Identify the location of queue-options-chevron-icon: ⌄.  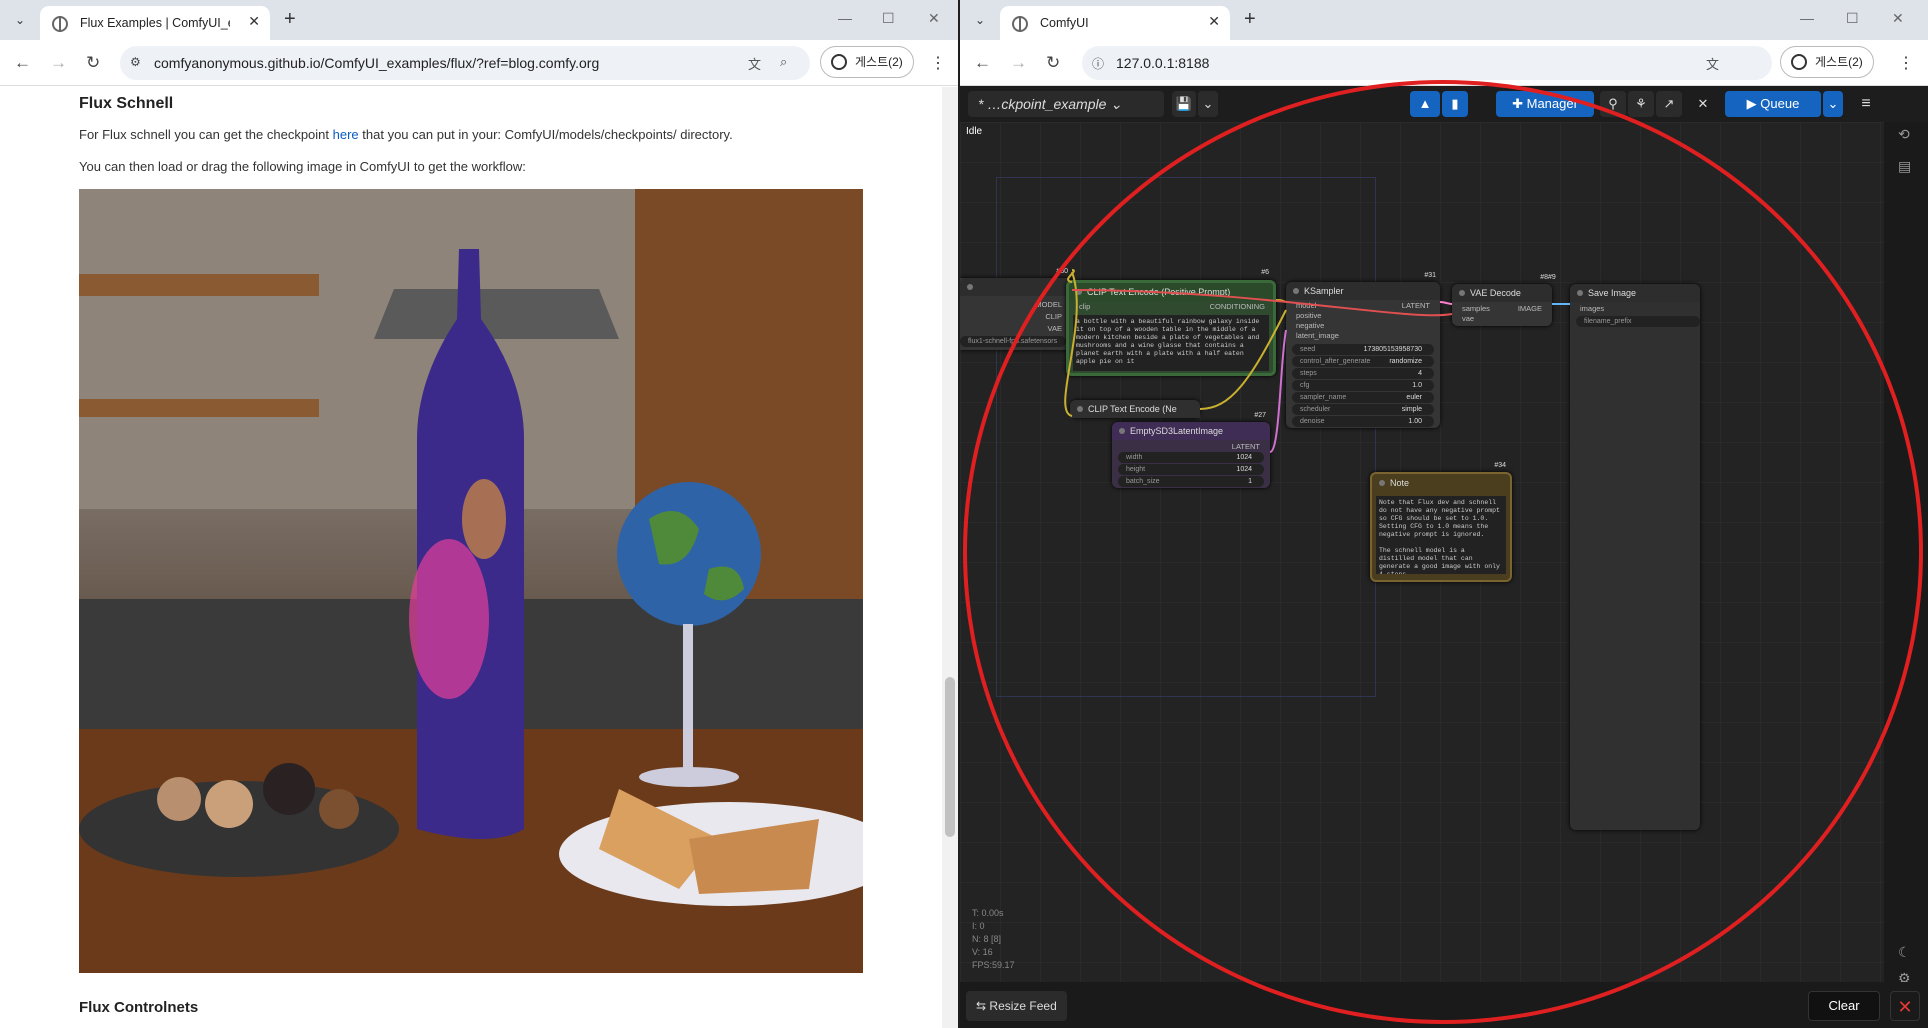
(1833, 104).